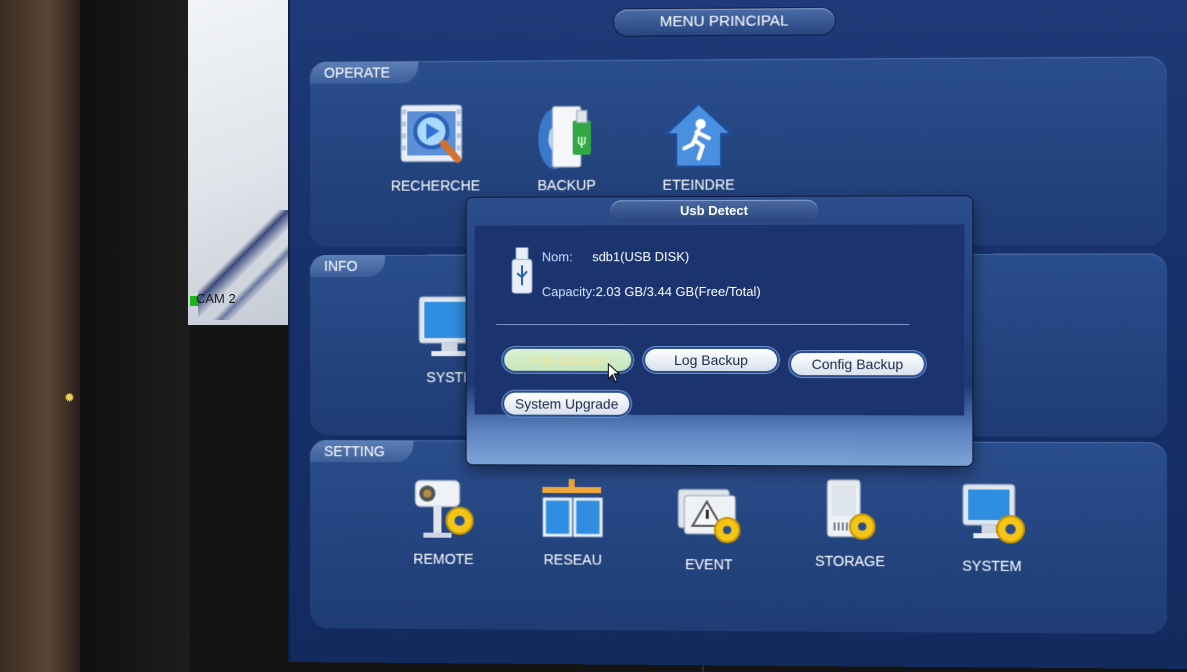 Image resolution: width=1187 pixels, height=672 pixels. Describe the element at coordinates (216, 298) in the screenshot. I see `camera-label: CAM 2` at that location.